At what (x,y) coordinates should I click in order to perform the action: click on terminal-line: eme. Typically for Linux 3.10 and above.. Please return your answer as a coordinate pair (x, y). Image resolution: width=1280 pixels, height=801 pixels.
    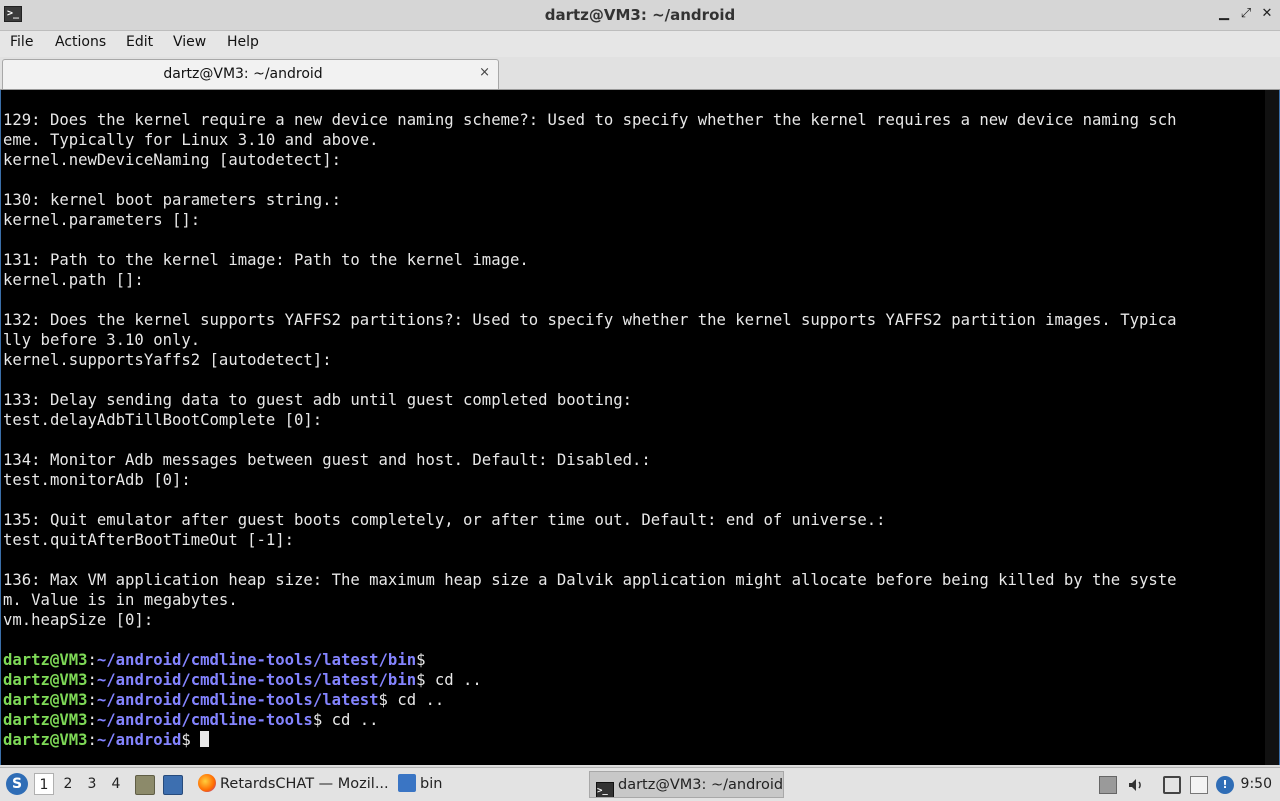
    Looking at the image, I should click on (191, 140).